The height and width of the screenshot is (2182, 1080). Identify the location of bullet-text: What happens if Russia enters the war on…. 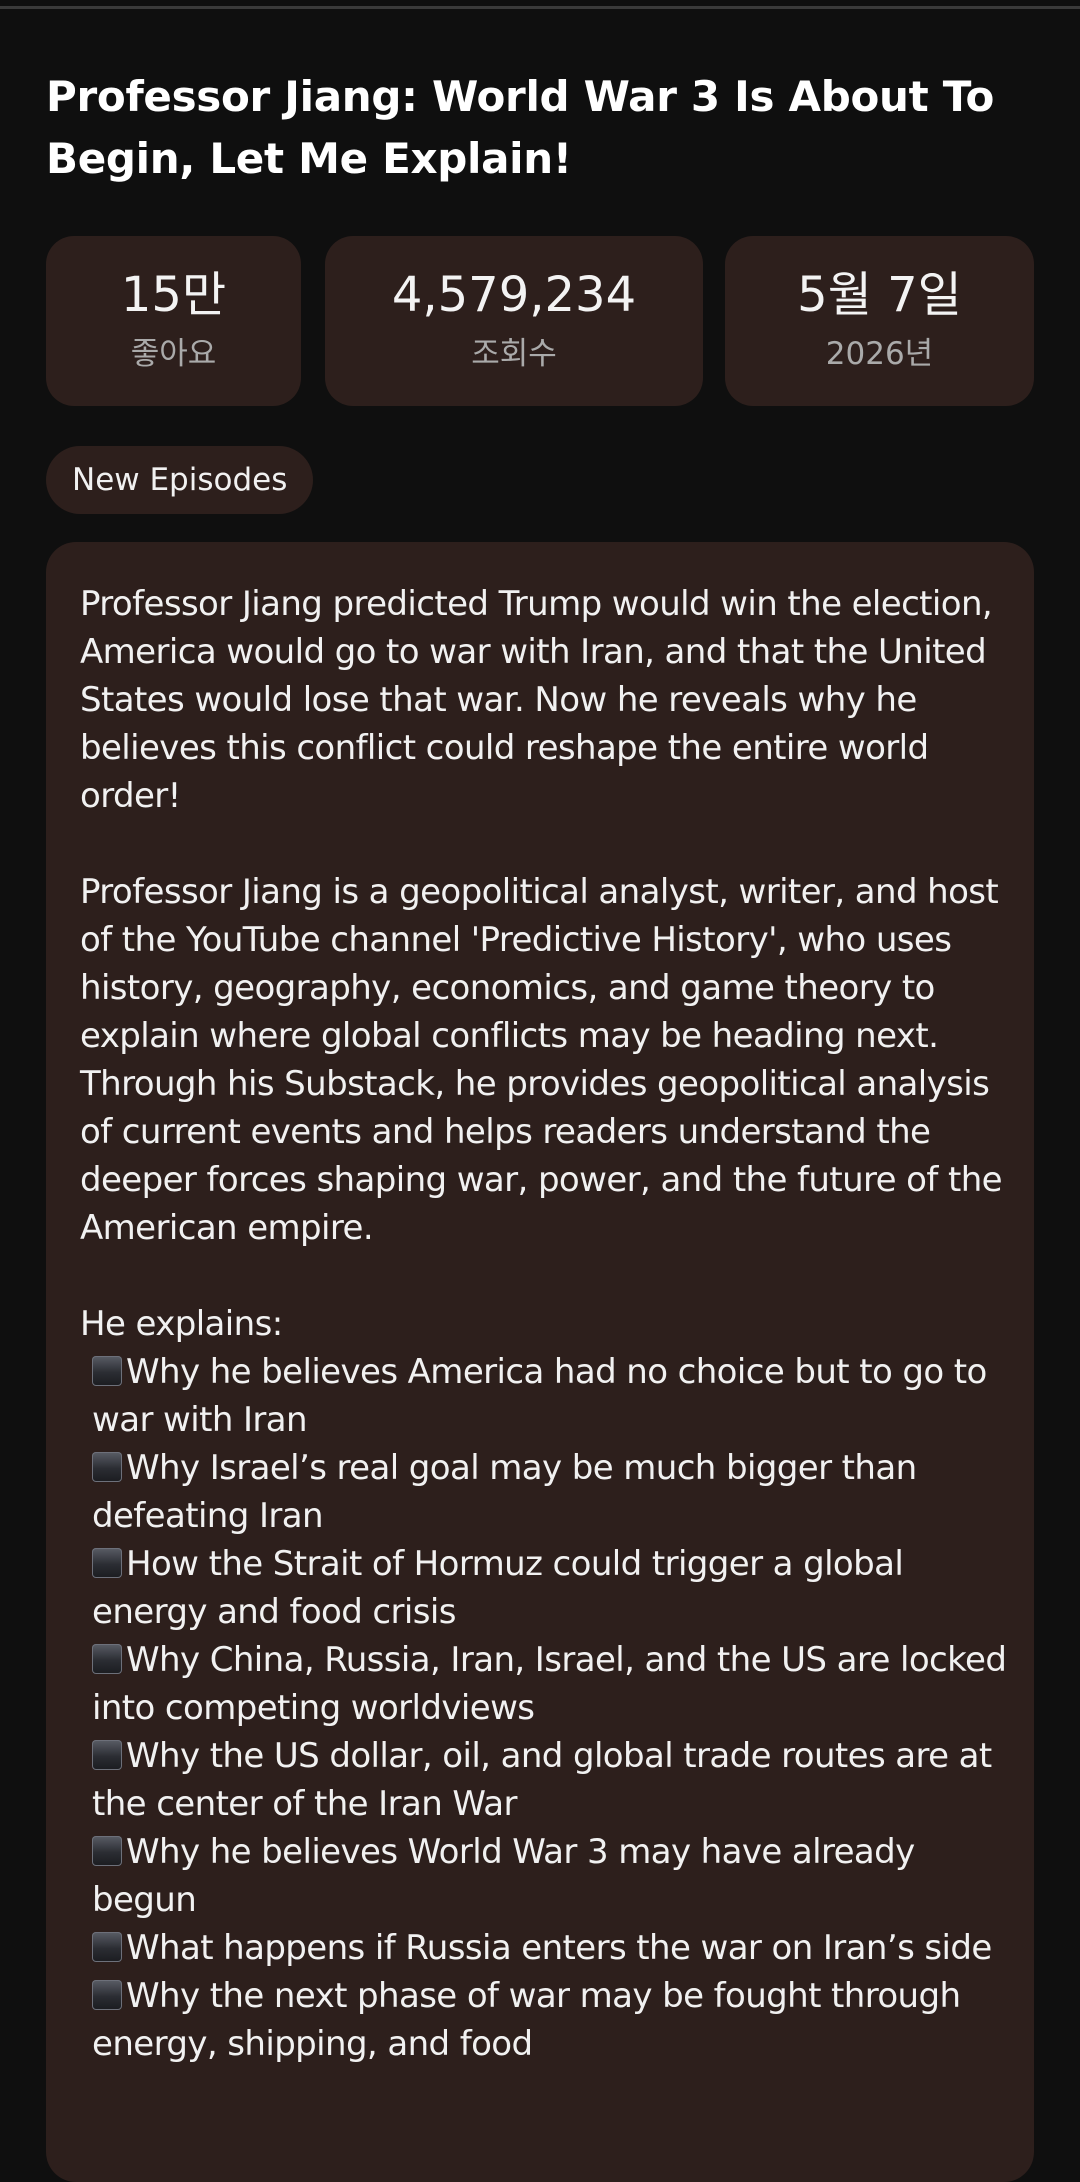
(559, 1948).